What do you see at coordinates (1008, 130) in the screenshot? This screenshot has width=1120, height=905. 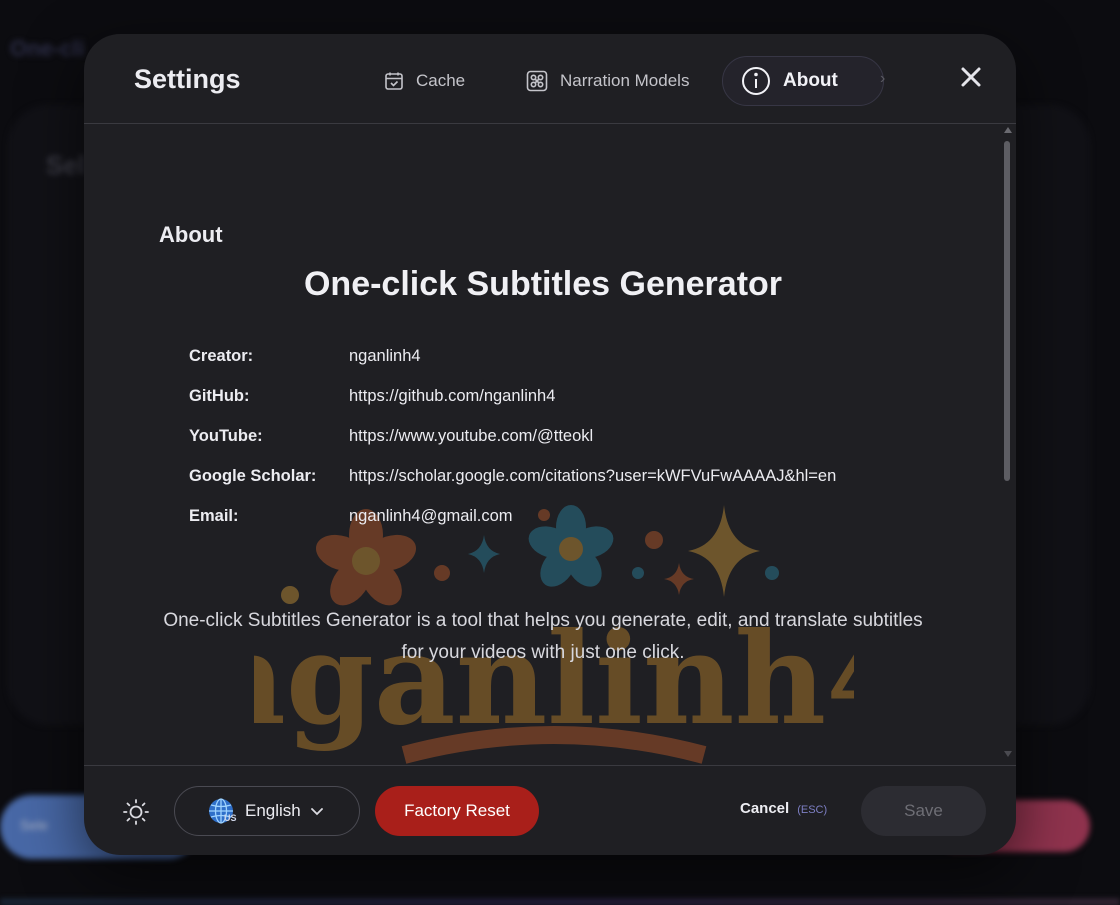 I see `scroll-up-arrow` at bounding box center [1008, 130].